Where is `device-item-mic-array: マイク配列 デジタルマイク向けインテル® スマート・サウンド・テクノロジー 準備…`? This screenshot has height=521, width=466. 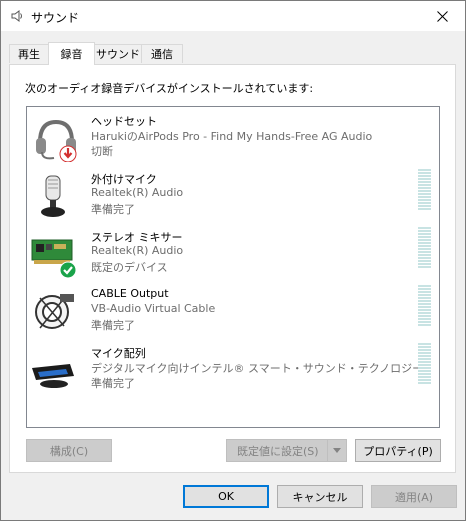
device-item-mic-array: マイク配列 デジタルマイク向けインテル® スマート・サウンド・テクノロジー 準備… is located at coordinates (233, 371).